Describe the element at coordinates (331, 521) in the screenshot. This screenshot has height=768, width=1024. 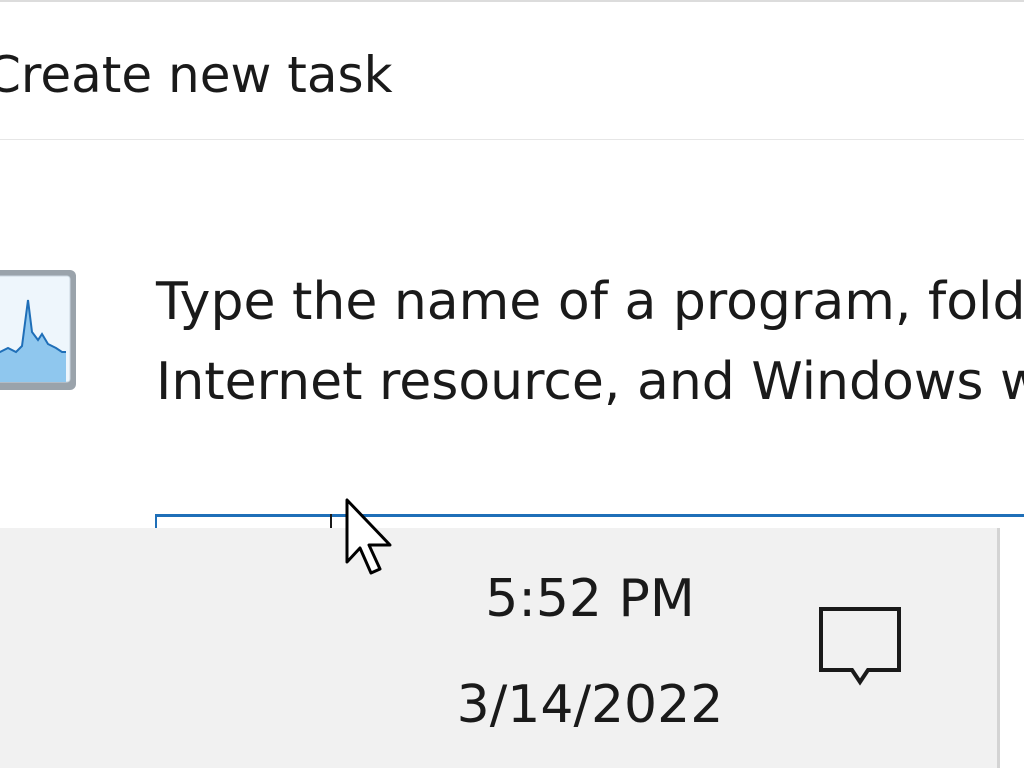
I see `text-caret` at that location.